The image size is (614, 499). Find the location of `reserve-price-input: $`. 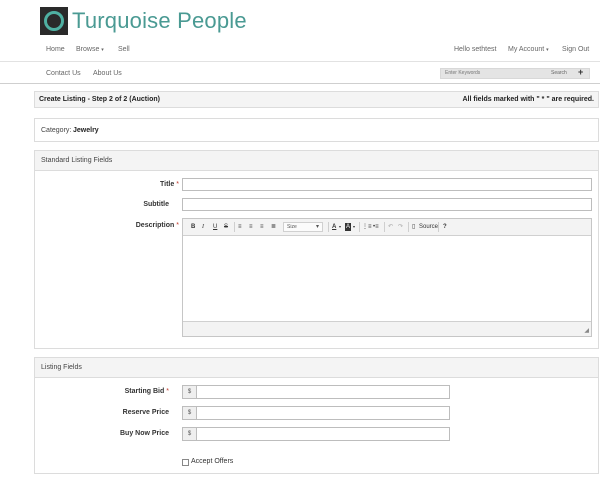

reserve-price-input: $ is located at coordinates (316, 413).